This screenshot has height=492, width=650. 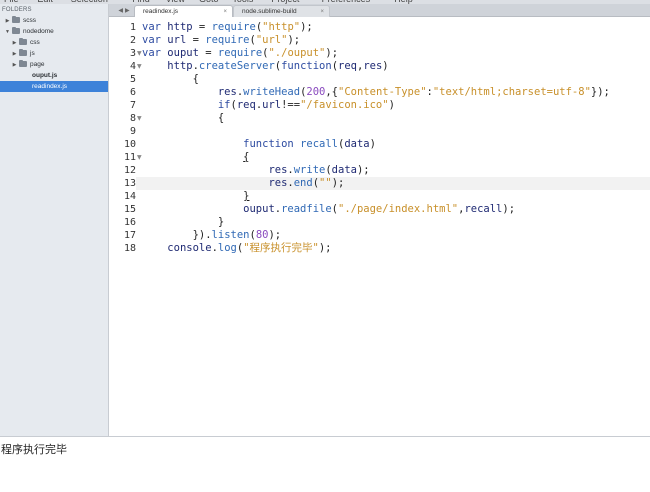 What do you see at coordinates (120, 10) in the screenshot?
I see `tab-nav-left-icon: ◀` at bounding box center [120, 10].